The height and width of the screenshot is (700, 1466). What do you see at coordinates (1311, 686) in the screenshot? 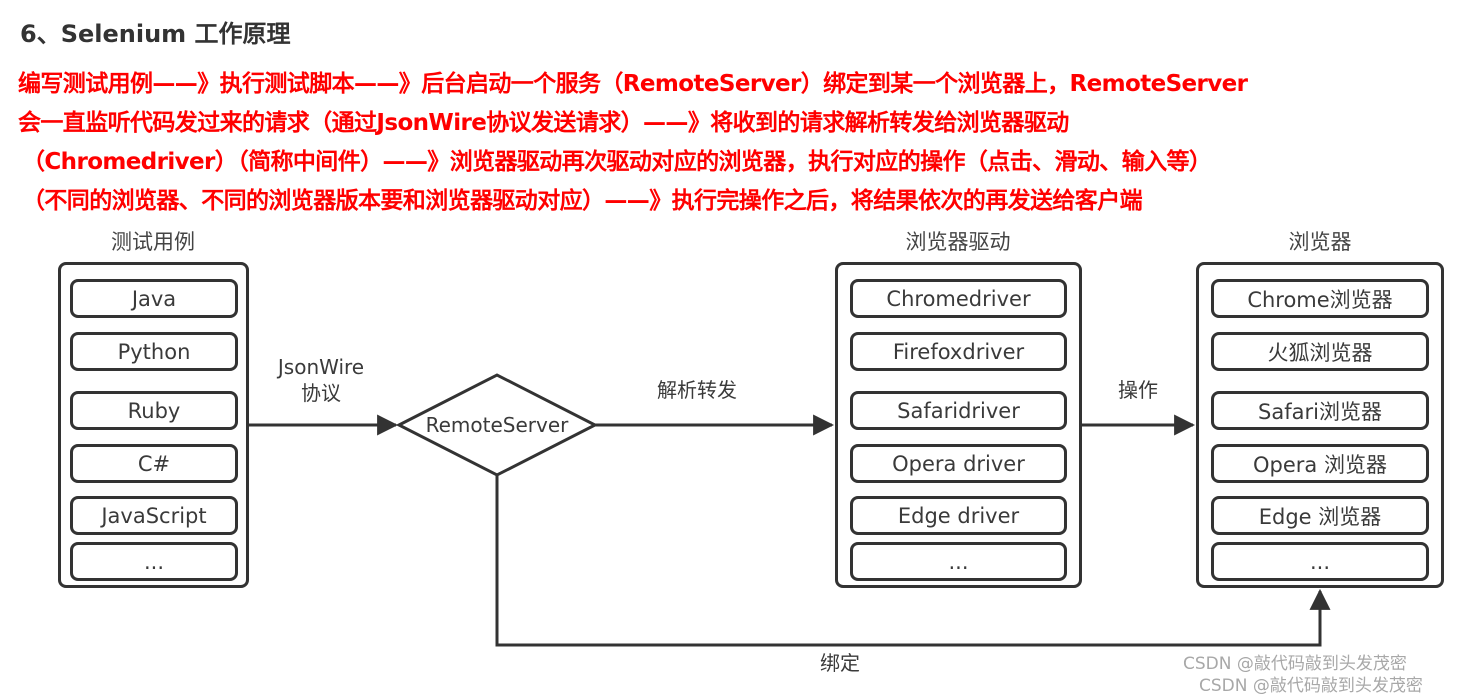
I see `watermark-2: CSDN @敲代码敲到头发茂密` at bounding box center [1311, 686].